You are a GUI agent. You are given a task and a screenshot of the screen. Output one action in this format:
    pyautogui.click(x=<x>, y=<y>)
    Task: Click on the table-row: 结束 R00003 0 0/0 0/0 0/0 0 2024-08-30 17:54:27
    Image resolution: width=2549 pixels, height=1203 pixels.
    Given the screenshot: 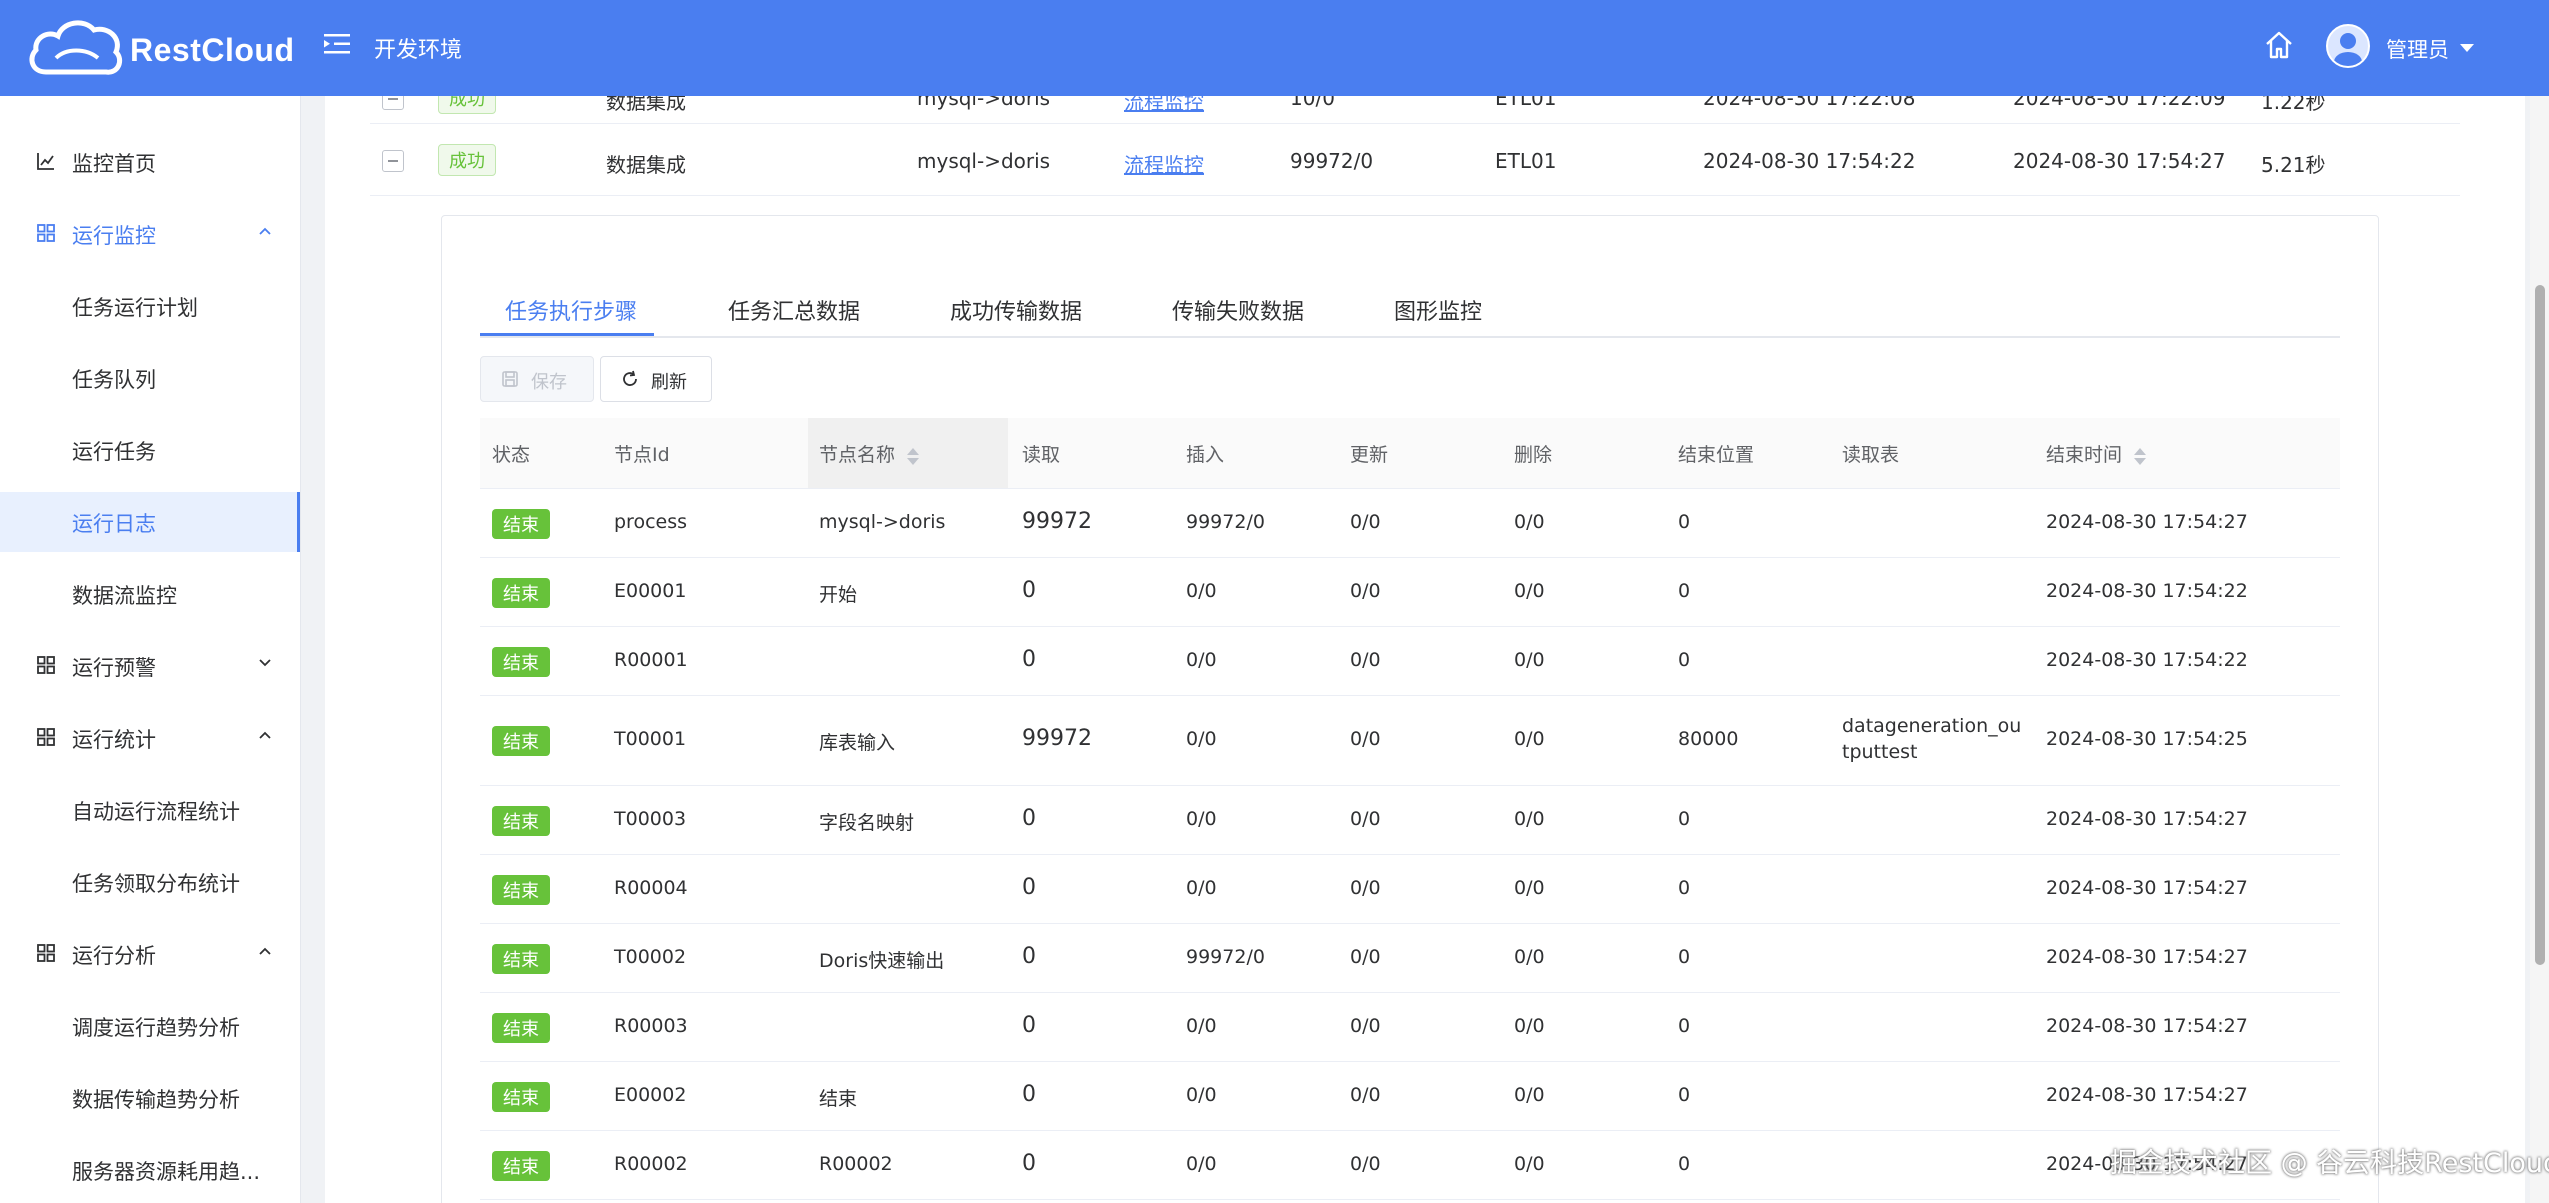 What is the action you would take?
    pyautogui.click(x=1410, y=1027)
    